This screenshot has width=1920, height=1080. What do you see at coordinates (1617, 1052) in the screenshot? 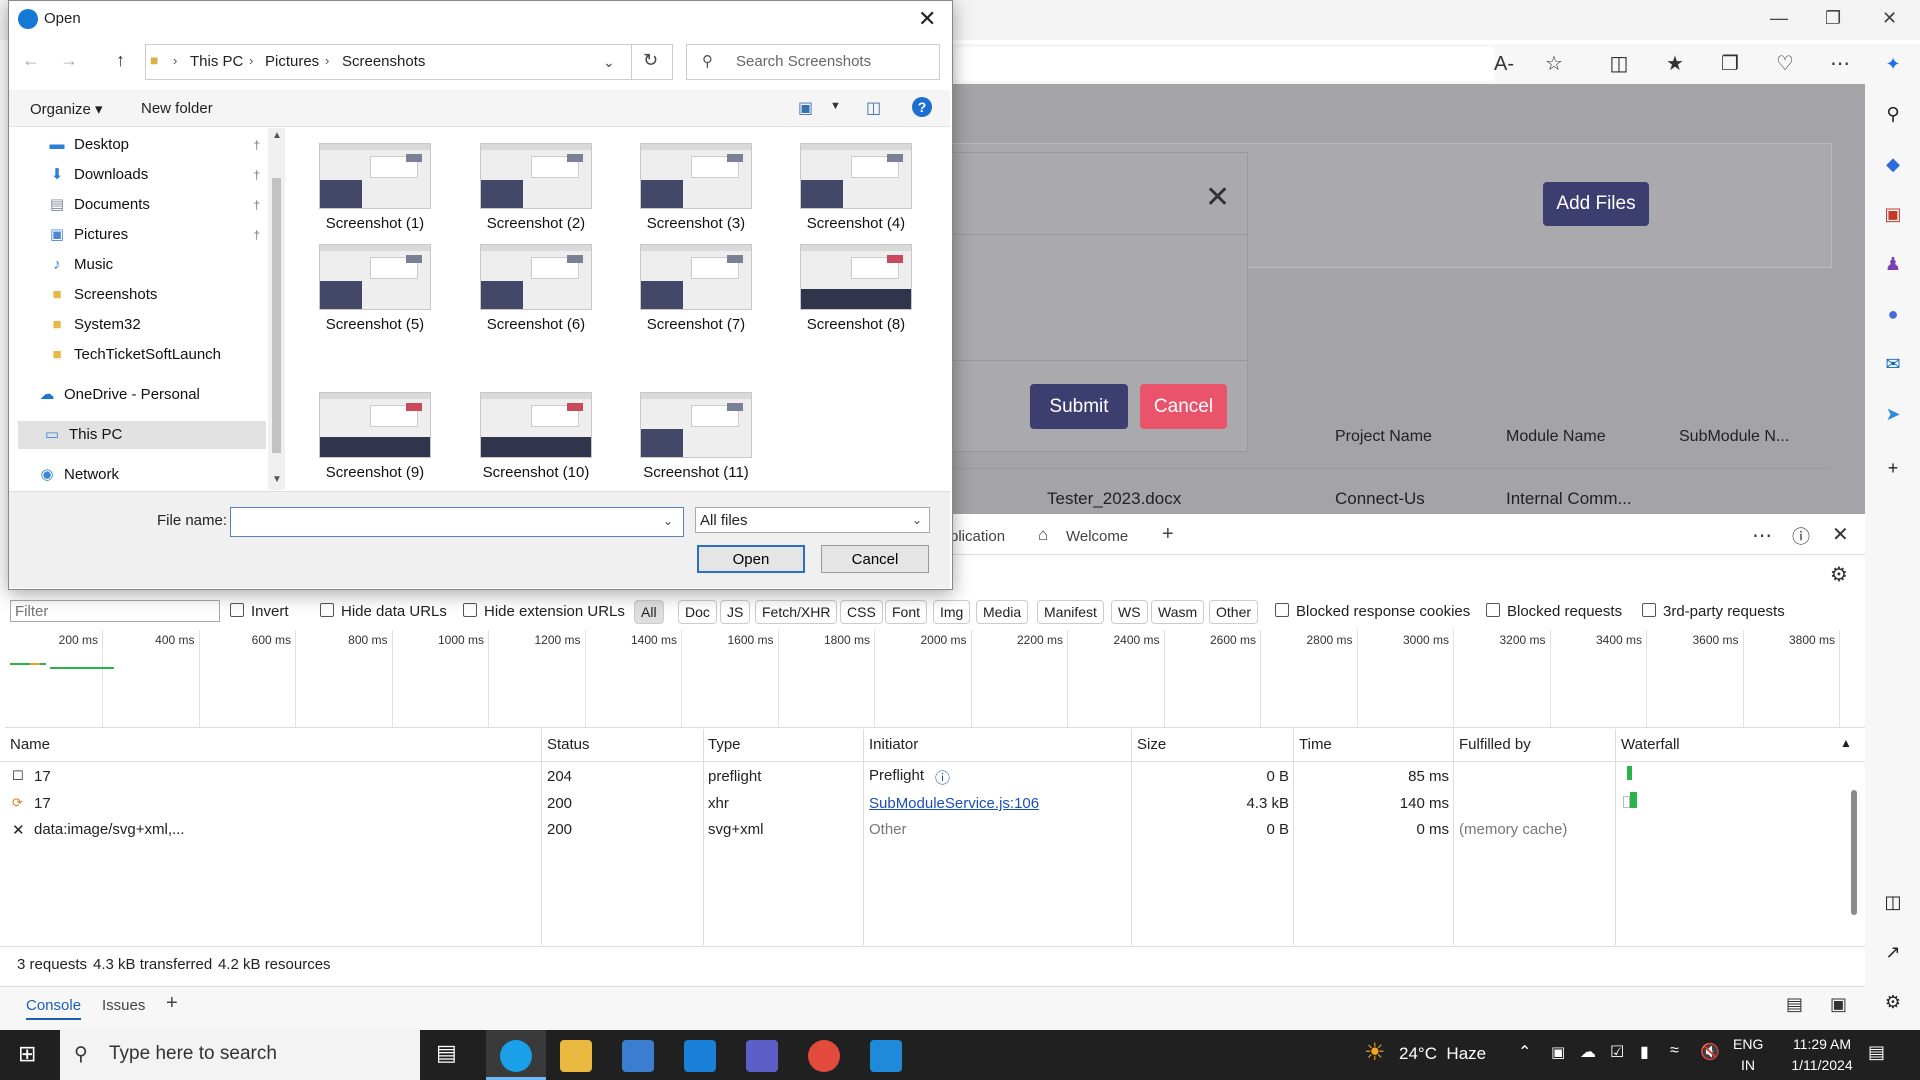
I see `security-icon: ☑` at bounding box center [1617, 1052].